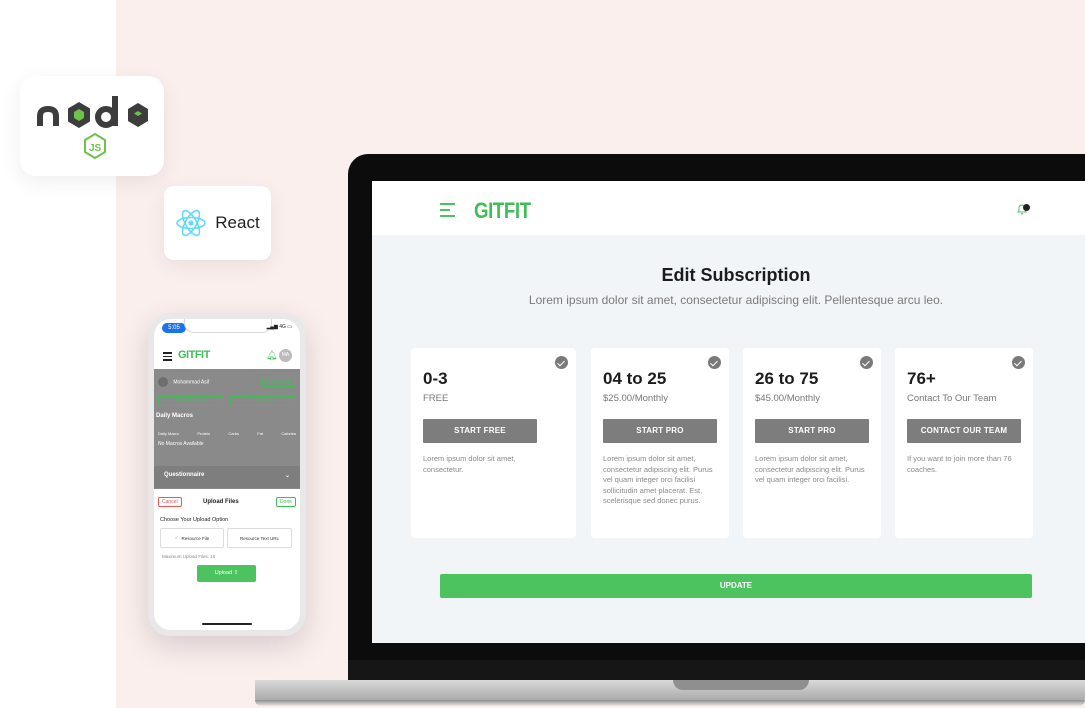 This screenshot has width=1085, height=708. What do you see at coordinates (728, 208) in the screenshot?
I see `app-header: GITFIT` at bounding box center [728, 208].